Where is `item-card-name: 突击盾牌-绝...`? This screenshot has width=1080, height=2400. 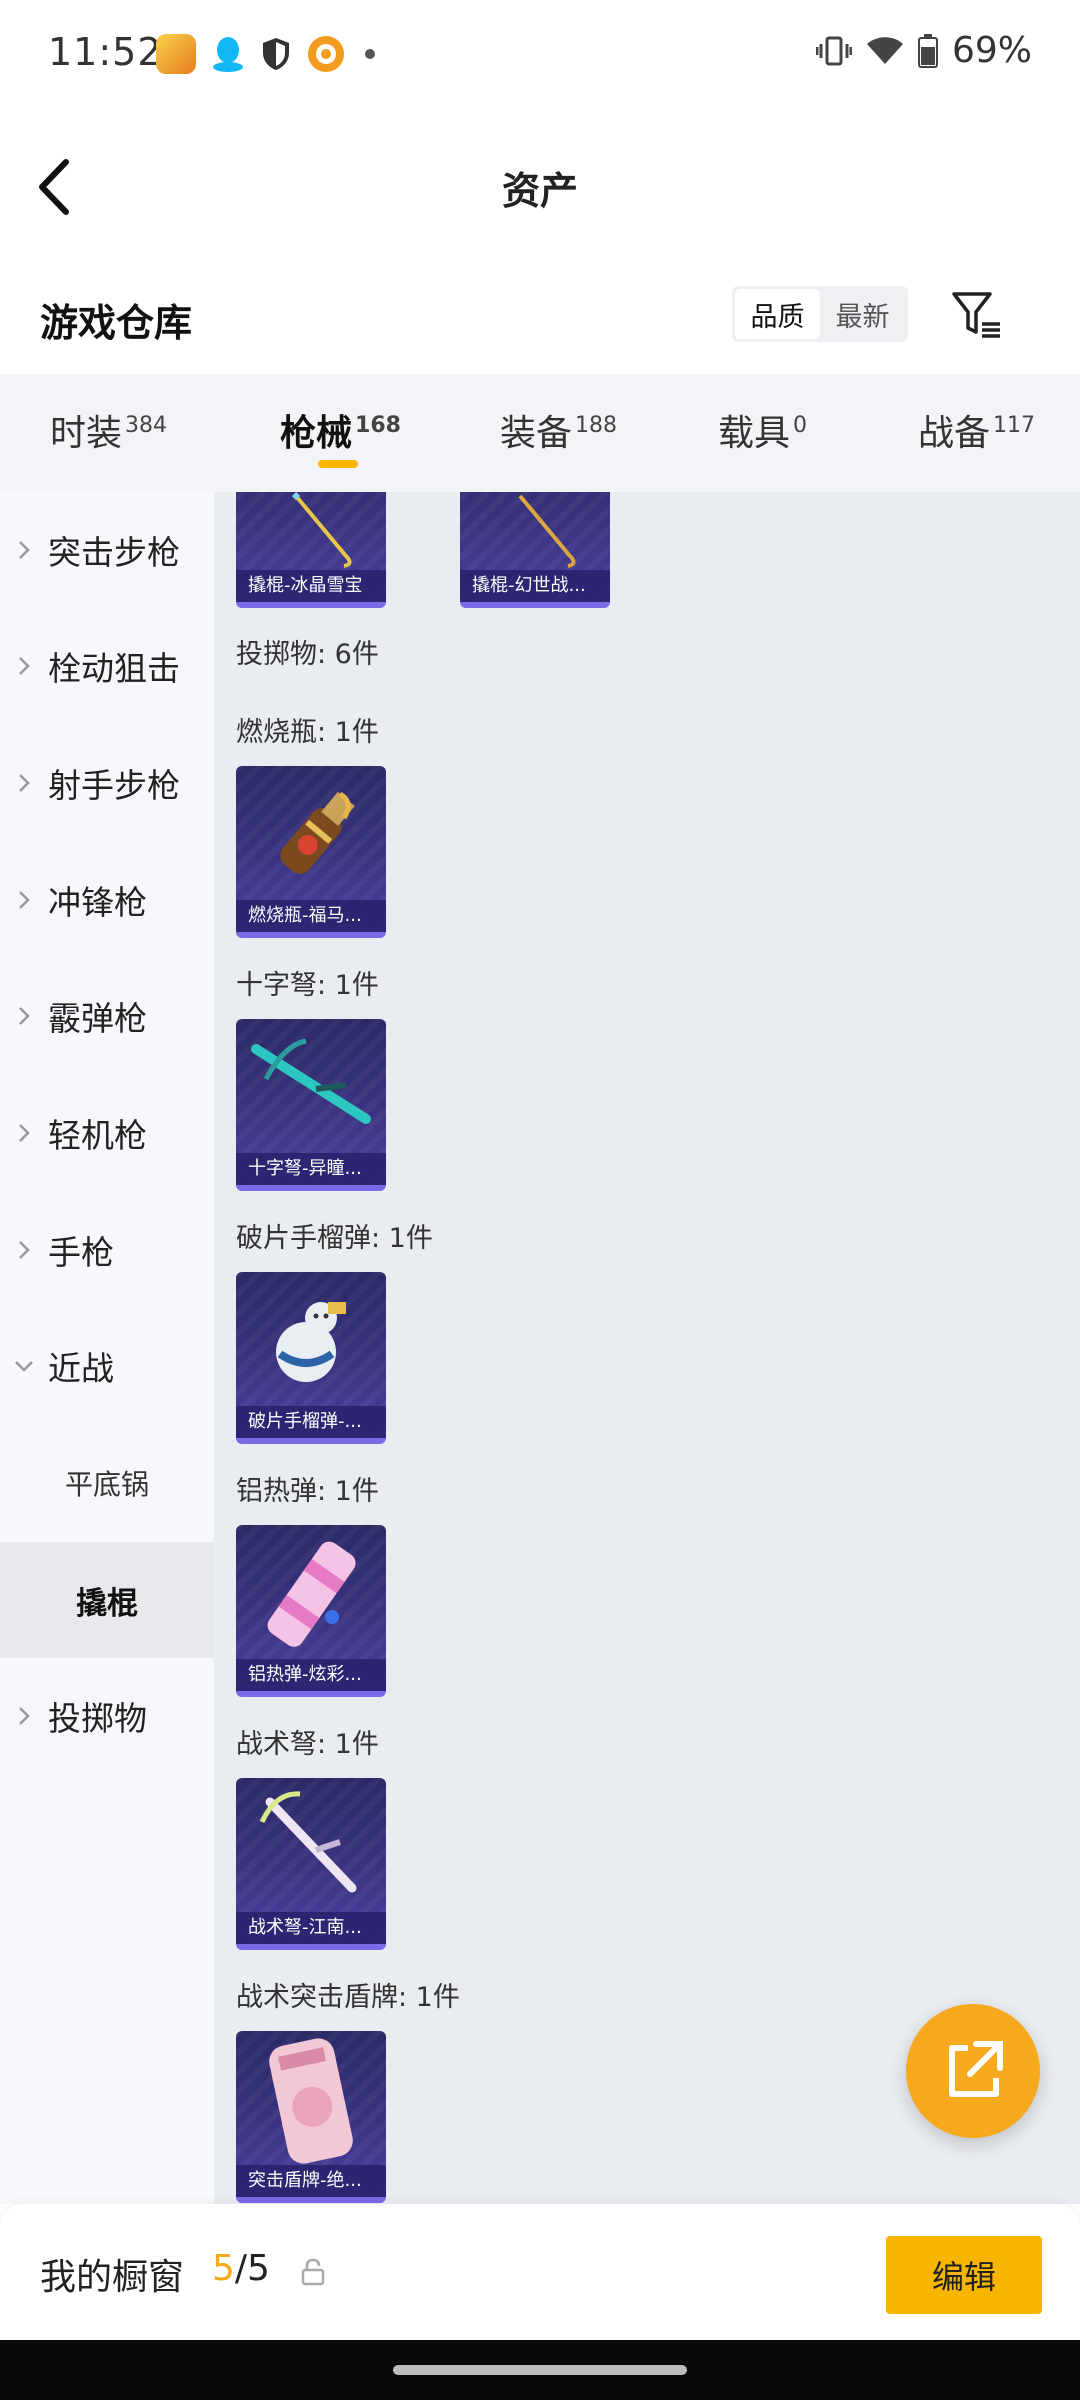
item-card-name: 突击盾牌-绝... is located at coordinates (311, 2181).